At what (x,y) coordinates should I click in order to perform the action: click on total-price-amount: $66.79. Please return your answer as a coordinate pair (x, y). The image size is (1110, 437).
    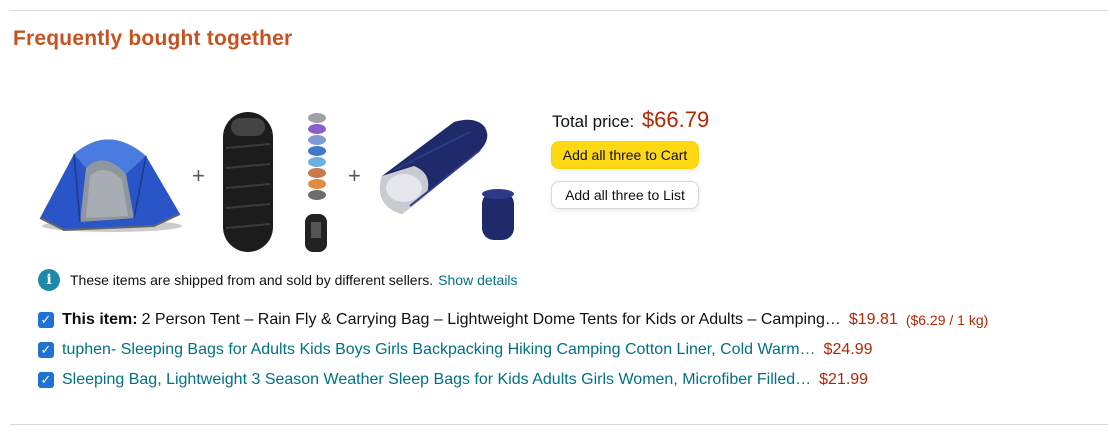
    Looking at the image, I should click on (675, 119).